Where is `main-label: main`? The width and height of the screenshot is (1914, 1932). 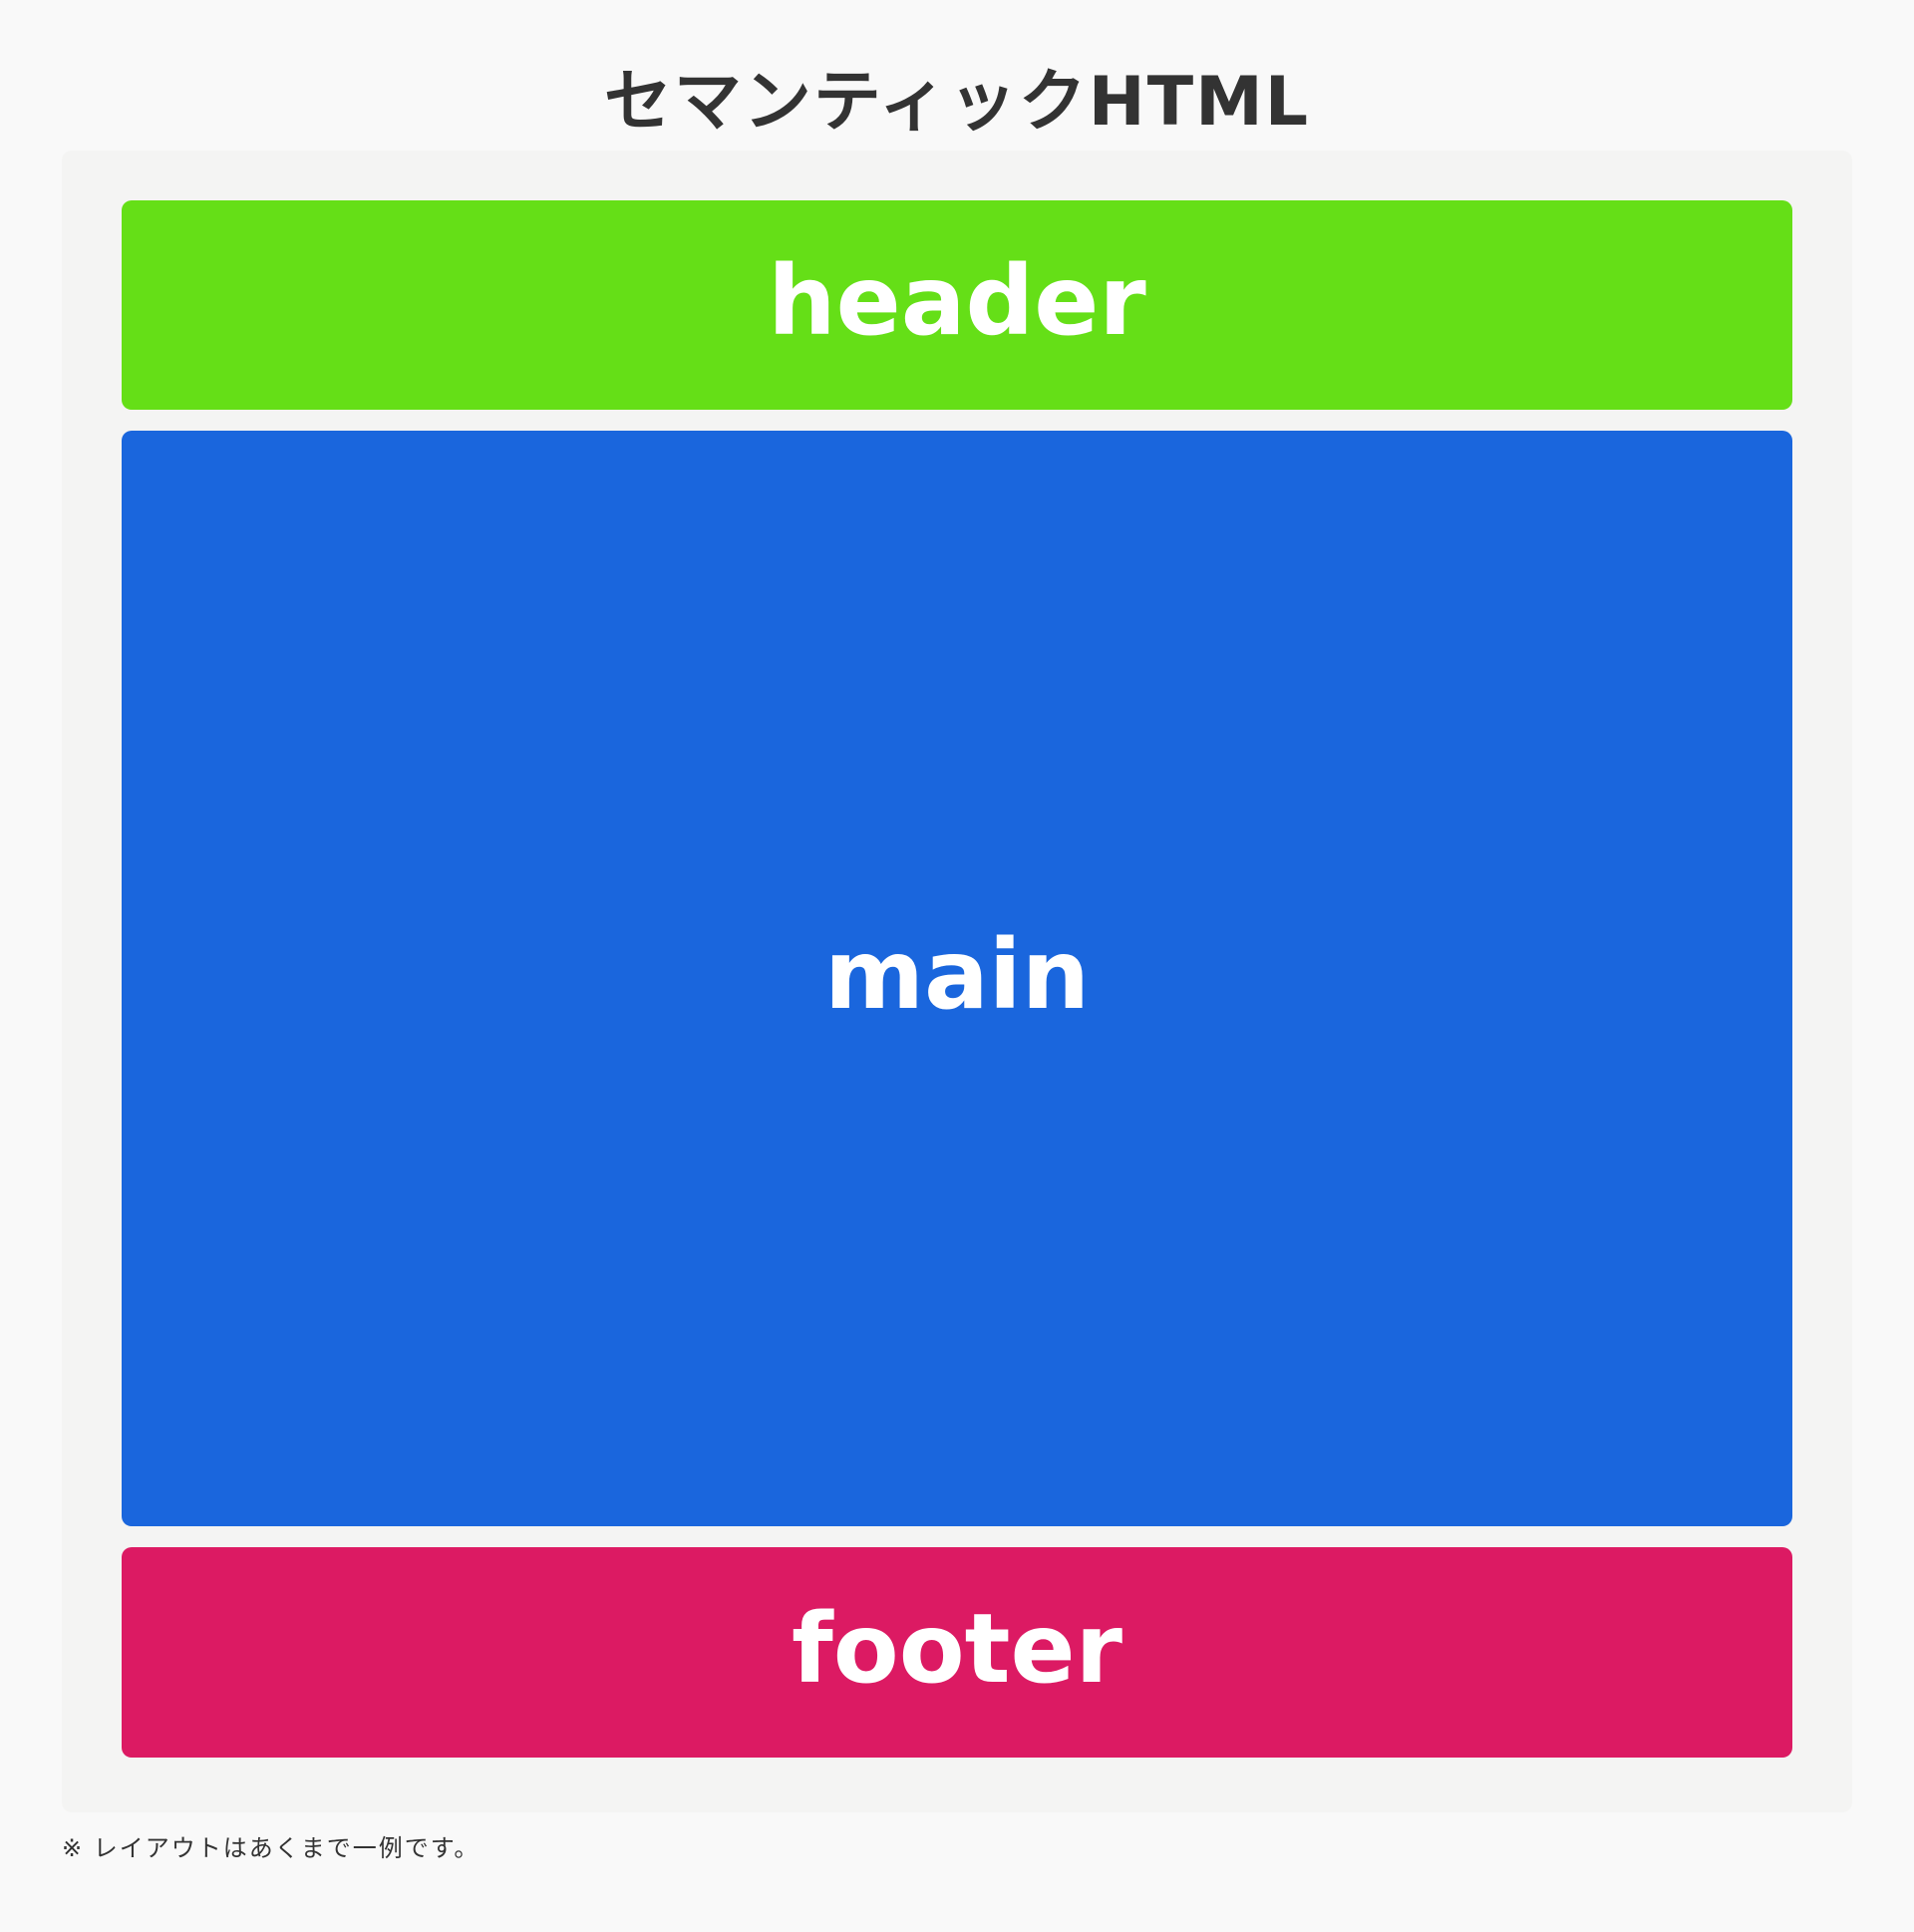
main-label: main is located at coordinates (957, 974).